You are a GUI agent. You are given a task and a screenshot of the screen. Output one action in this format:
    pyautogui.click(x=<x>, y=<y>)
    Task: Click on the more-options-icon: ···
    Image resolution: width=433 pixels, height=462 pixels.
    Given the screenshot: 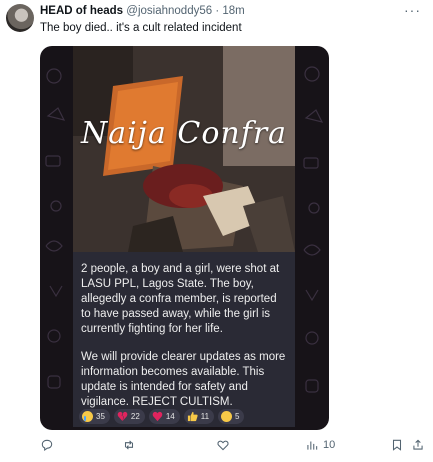 What is the action you would take?
    pyautogui.click(x=412, y=10)
    